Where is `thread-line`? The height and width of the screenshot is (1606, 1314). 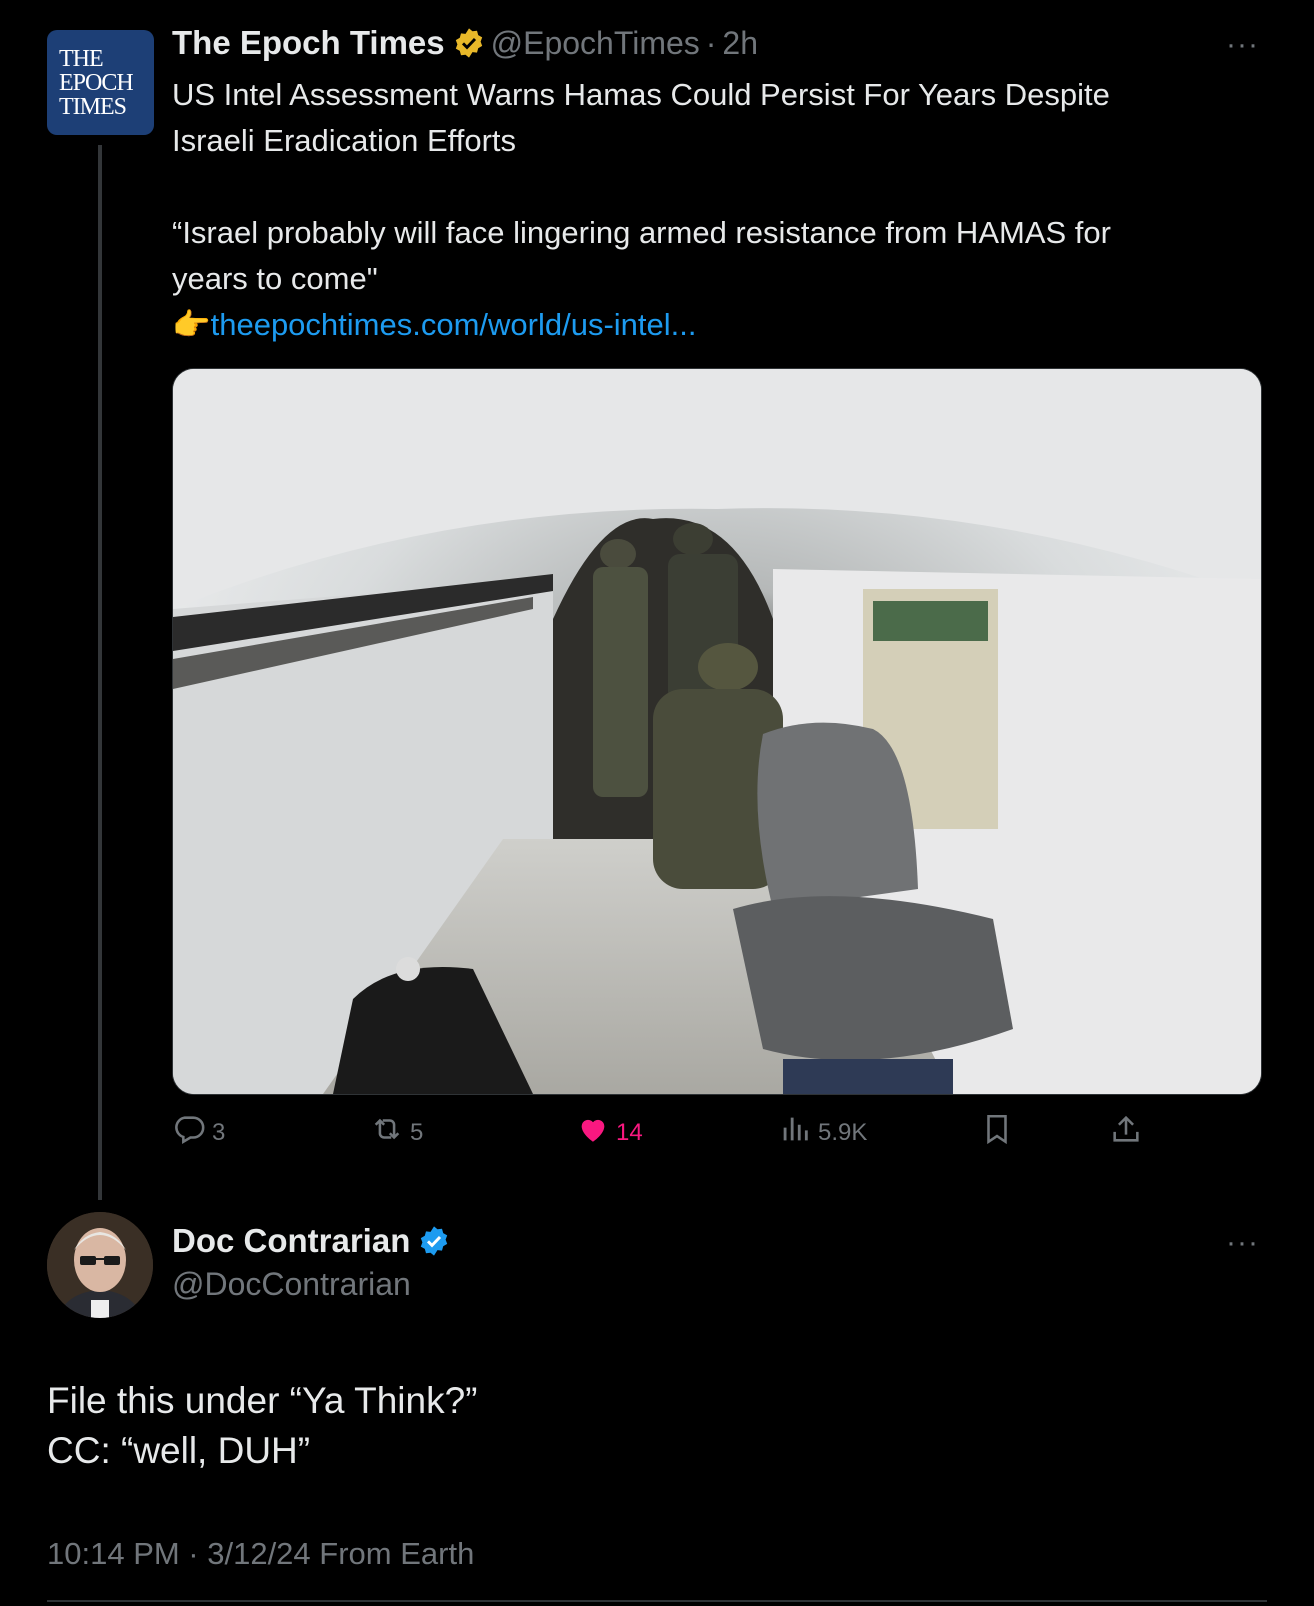 thread-line is located at coordinates (100, 672).